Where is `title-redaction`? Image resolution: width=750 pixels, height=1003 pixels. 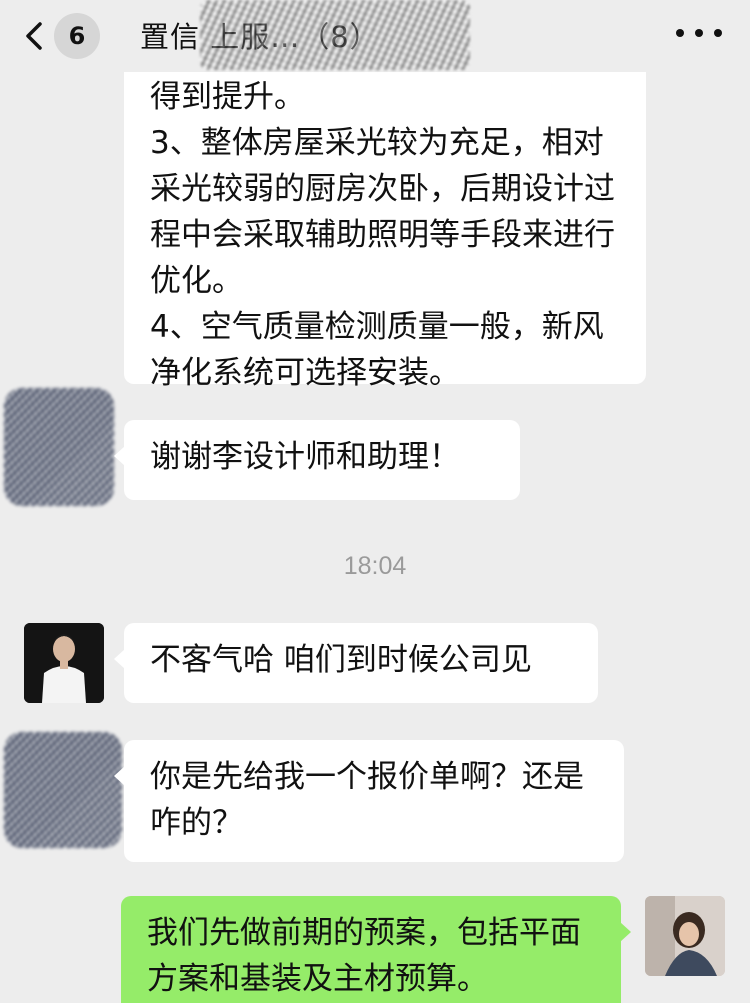 title-redaction is located at coordinates (335, 35).